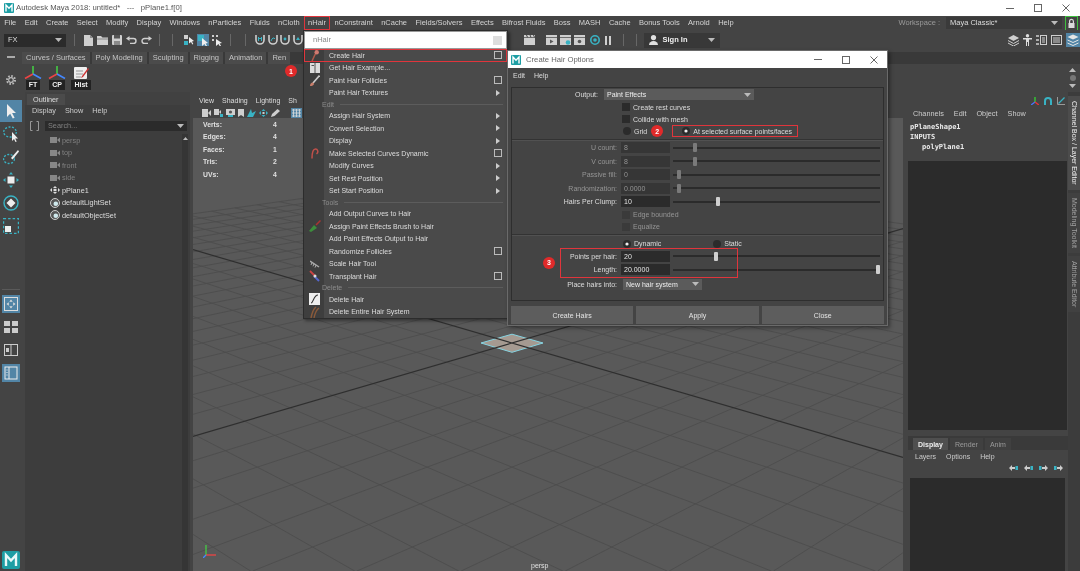 The image size is (1080, 571). What do you see at coordinates (11, 326) in the screenshot?
I see `four-pane-icon` at bounding box center [11, 326].